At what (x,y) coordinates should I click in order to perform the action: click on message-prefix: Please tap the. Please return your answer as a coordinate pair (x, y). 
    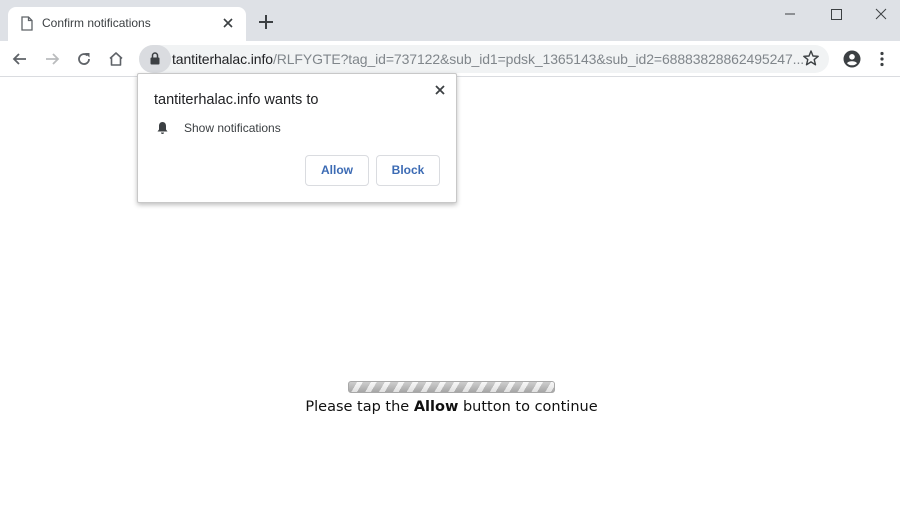
    Looking at the image, I should click on (359, 407).